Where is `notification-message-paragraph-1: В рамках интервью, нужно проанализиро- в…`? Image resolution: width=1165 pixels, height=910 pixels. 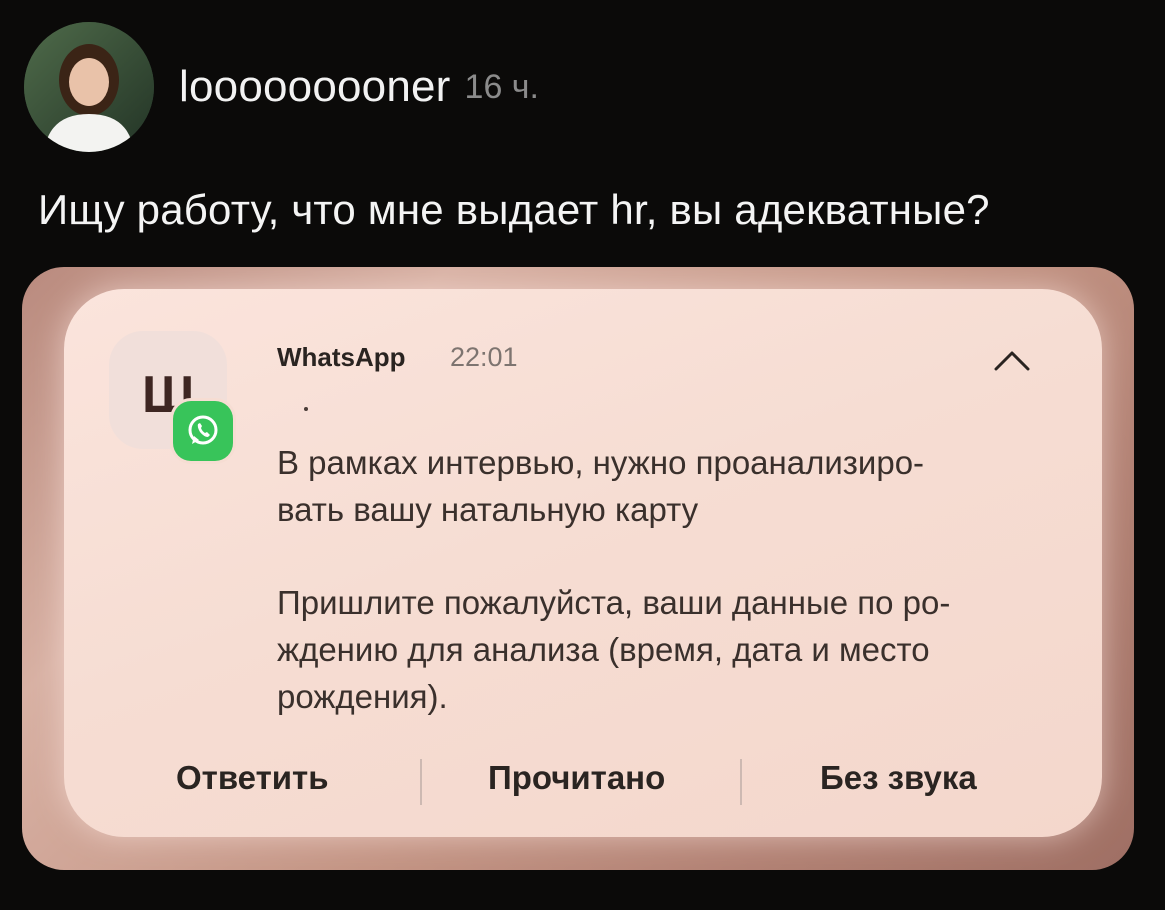 notification-message-paragraph-1: В рамках интервью, нужно проанализиро- в… is located at coordinates (600, 486).